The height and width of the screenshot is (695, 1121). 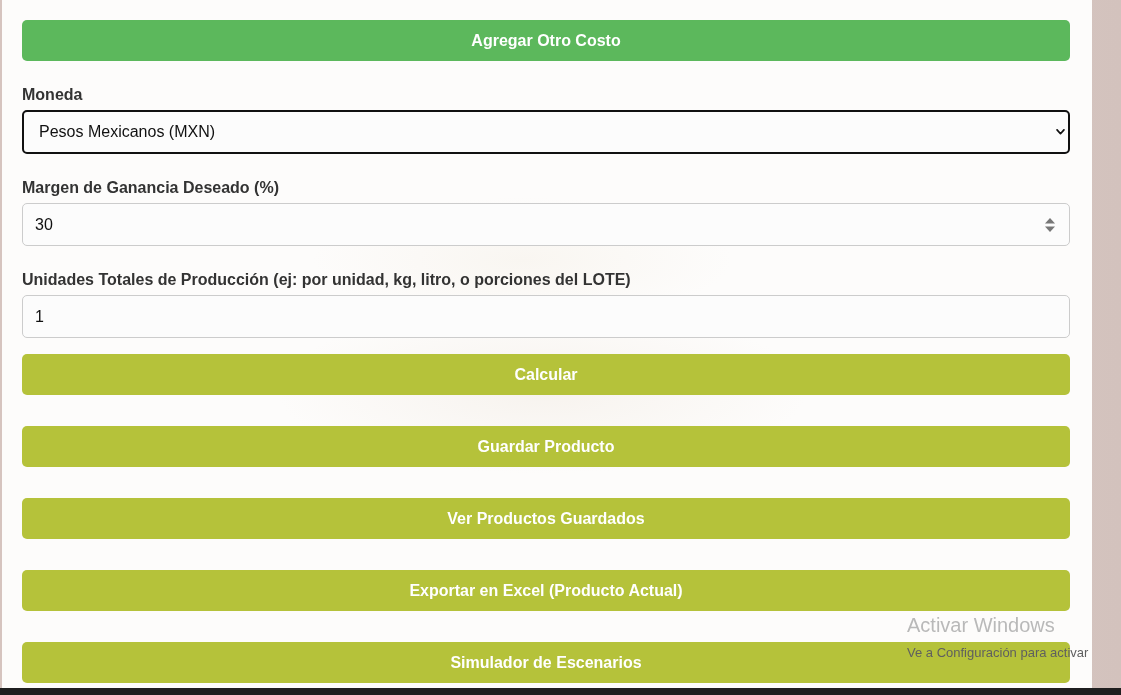 I want to click on spinner-arrows-icon, so click(x=1050, y=224).